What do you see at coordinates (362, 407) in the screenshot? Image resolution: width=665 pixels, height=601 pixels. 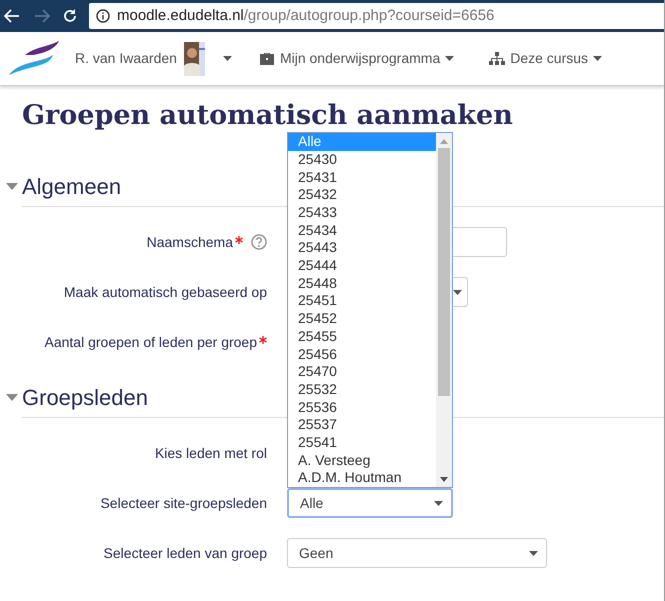 I see `dropdown-option: 25536` at bounding box center [362, 407].